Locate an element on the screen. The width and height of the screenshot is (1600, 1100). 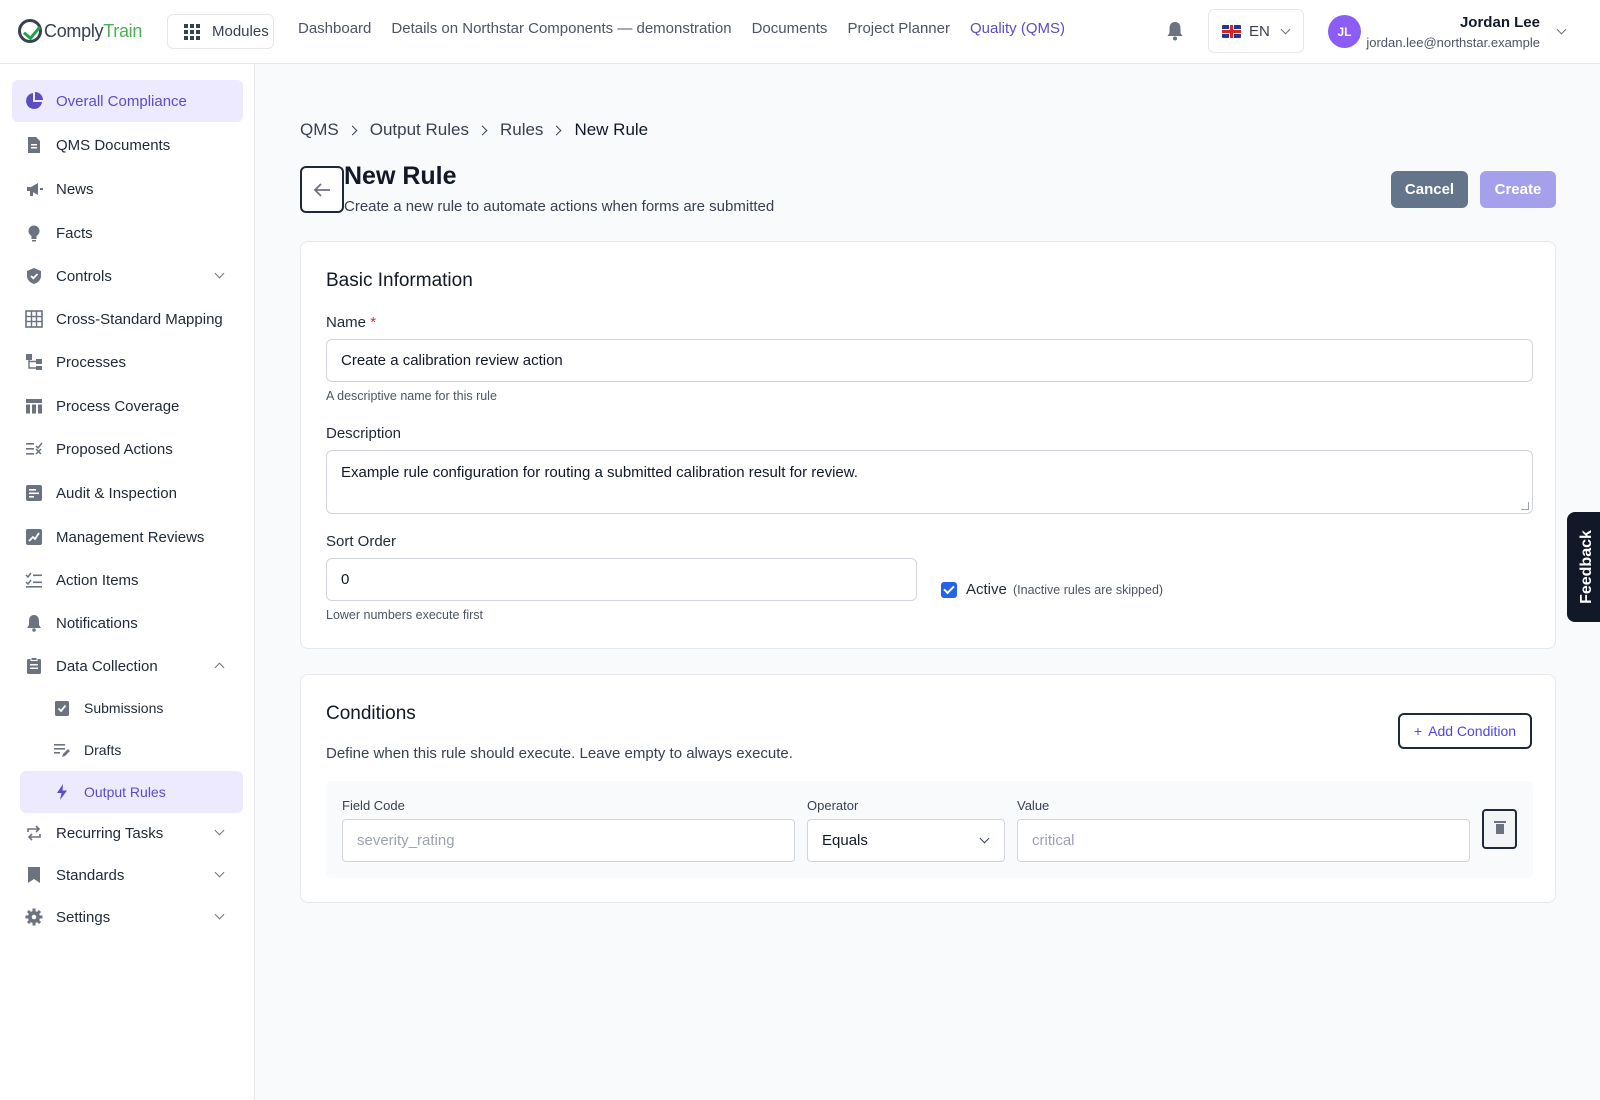
audit-icon is located at coordinates (34, 493).